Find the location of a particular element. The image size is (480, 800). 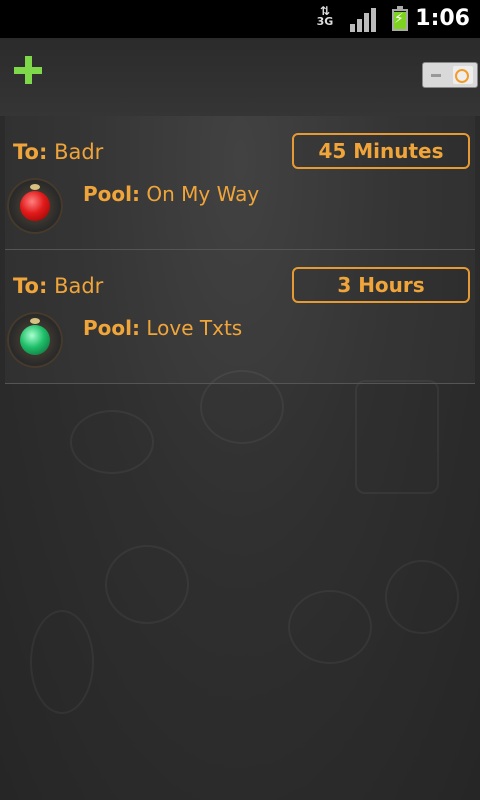

pool-line: Pool: Love Txts is located at coordinates (162, 328).